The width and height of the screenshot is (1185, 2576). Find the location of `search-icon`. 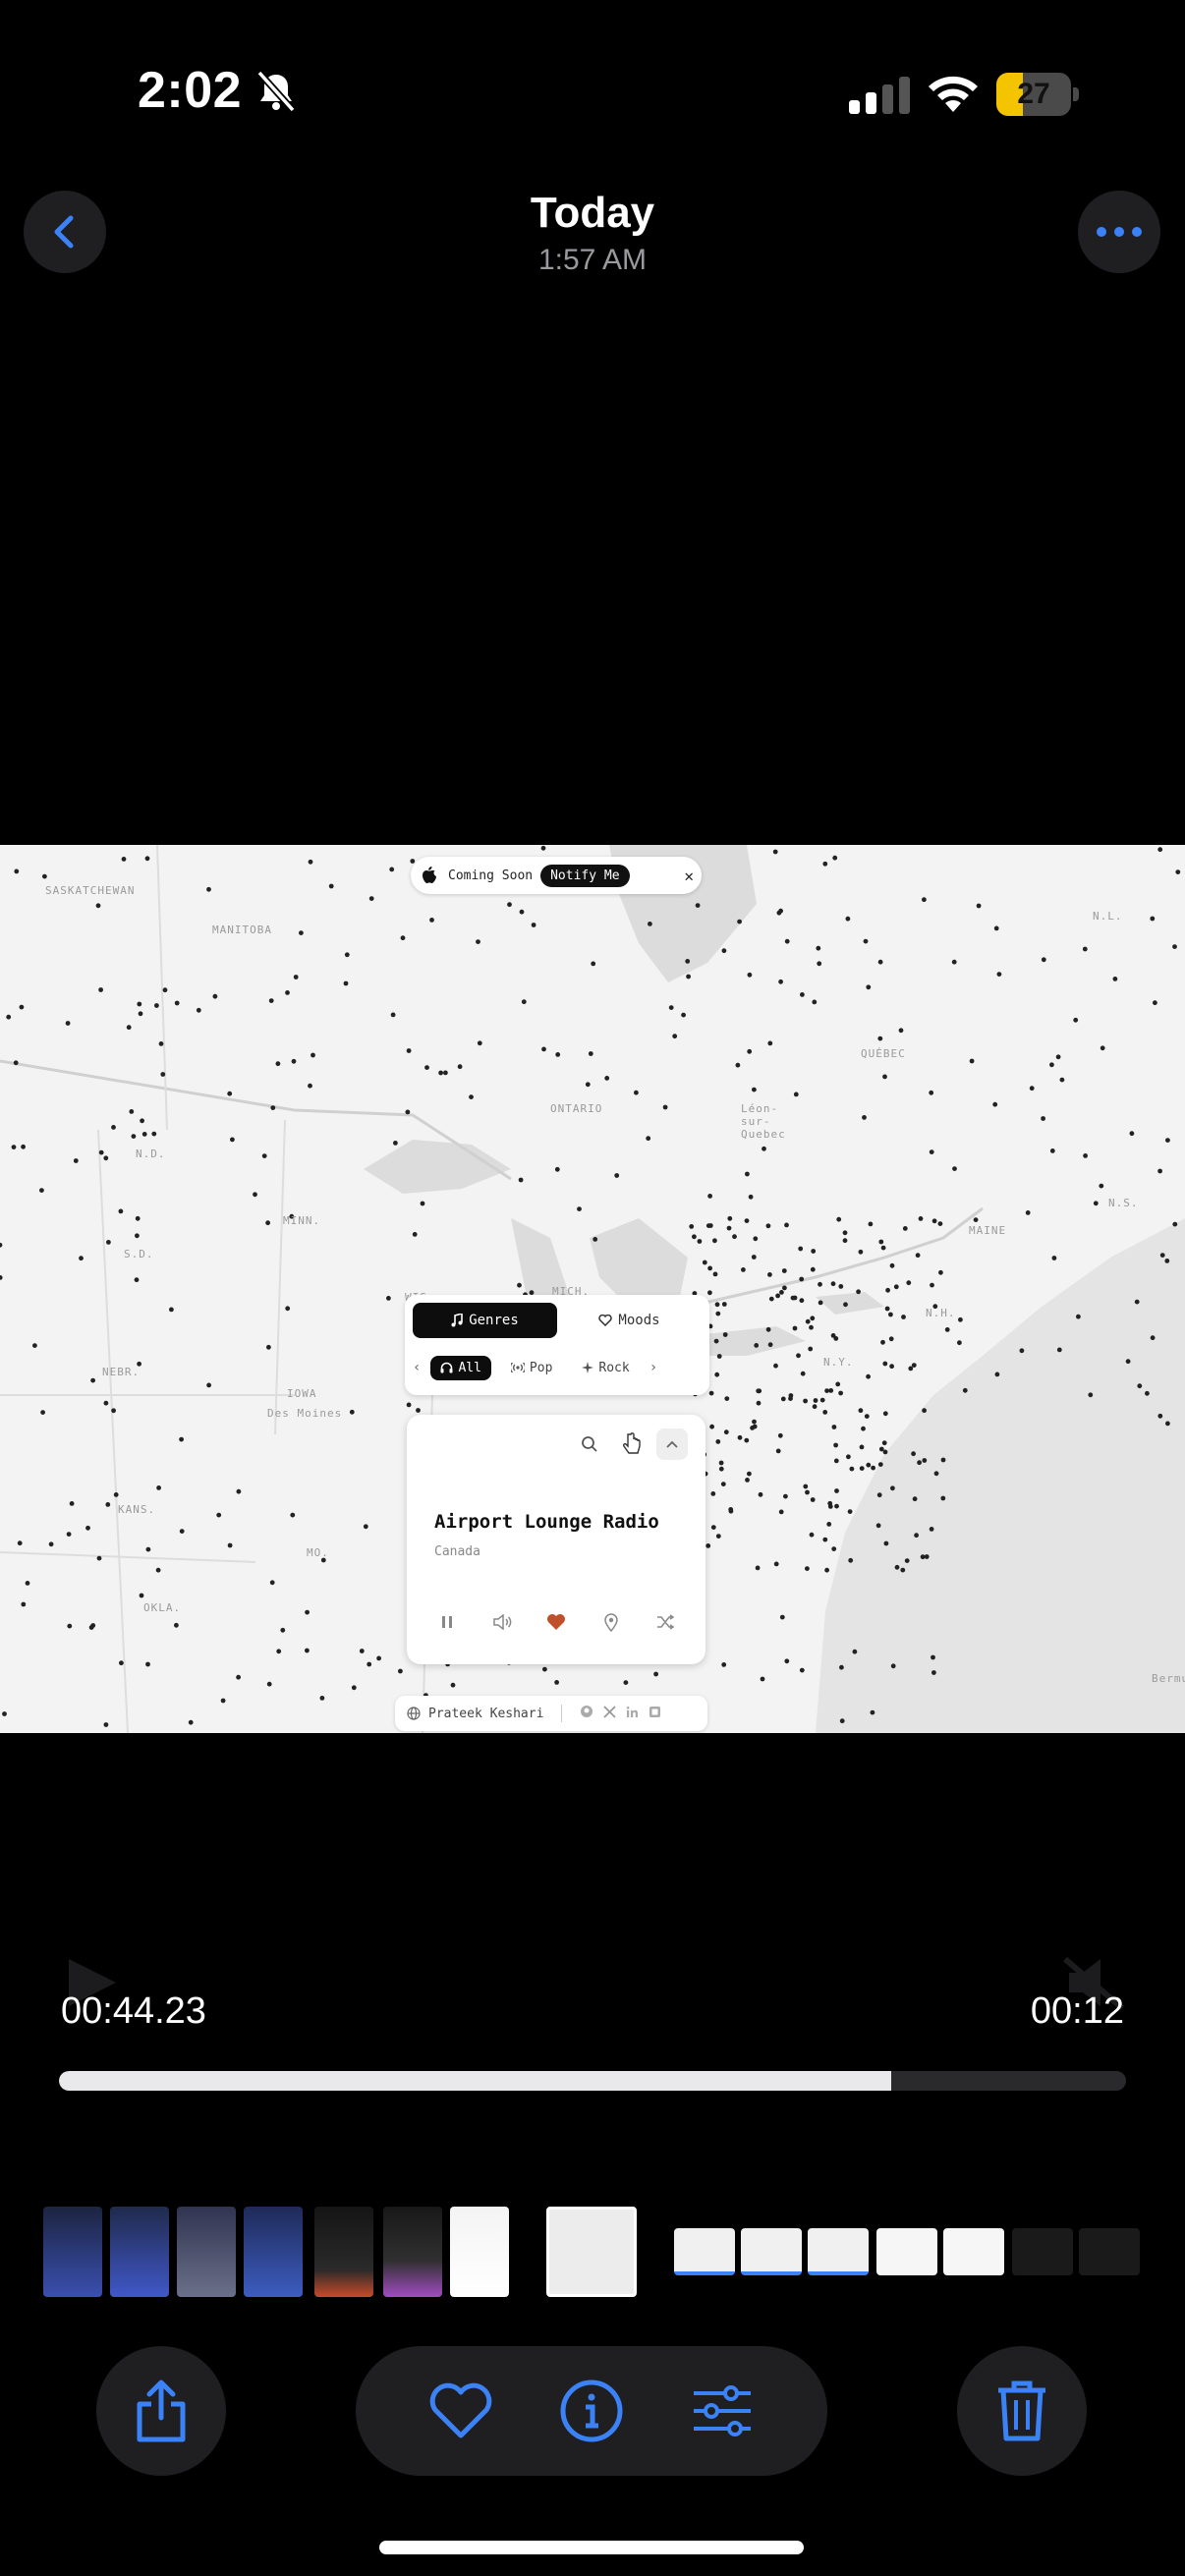

search-icon is located at coordinates (590, 1444).